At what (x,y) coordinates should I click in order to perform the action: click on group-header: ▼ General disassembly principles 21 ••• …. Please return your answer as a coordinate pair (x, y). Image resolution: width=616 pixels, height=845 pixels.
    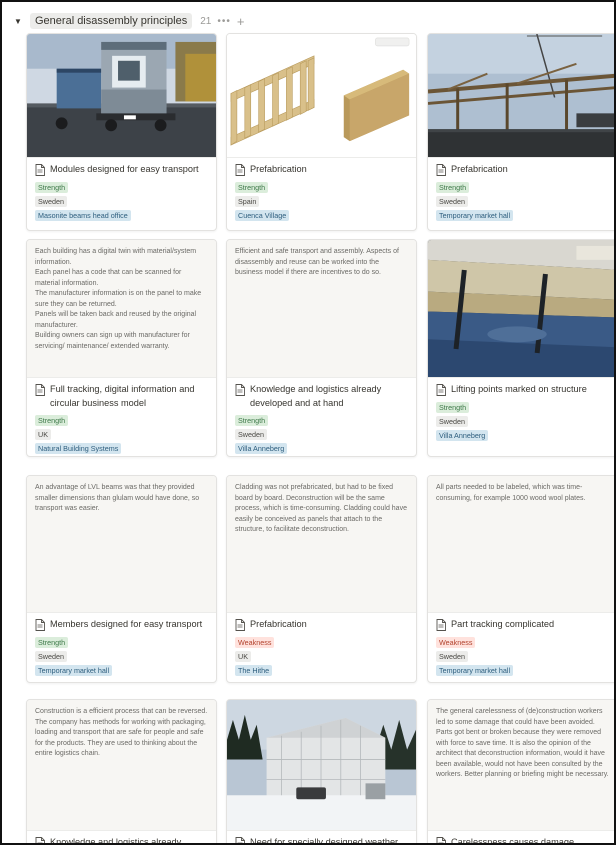
    Looking at the image, I should click on (129, 21).